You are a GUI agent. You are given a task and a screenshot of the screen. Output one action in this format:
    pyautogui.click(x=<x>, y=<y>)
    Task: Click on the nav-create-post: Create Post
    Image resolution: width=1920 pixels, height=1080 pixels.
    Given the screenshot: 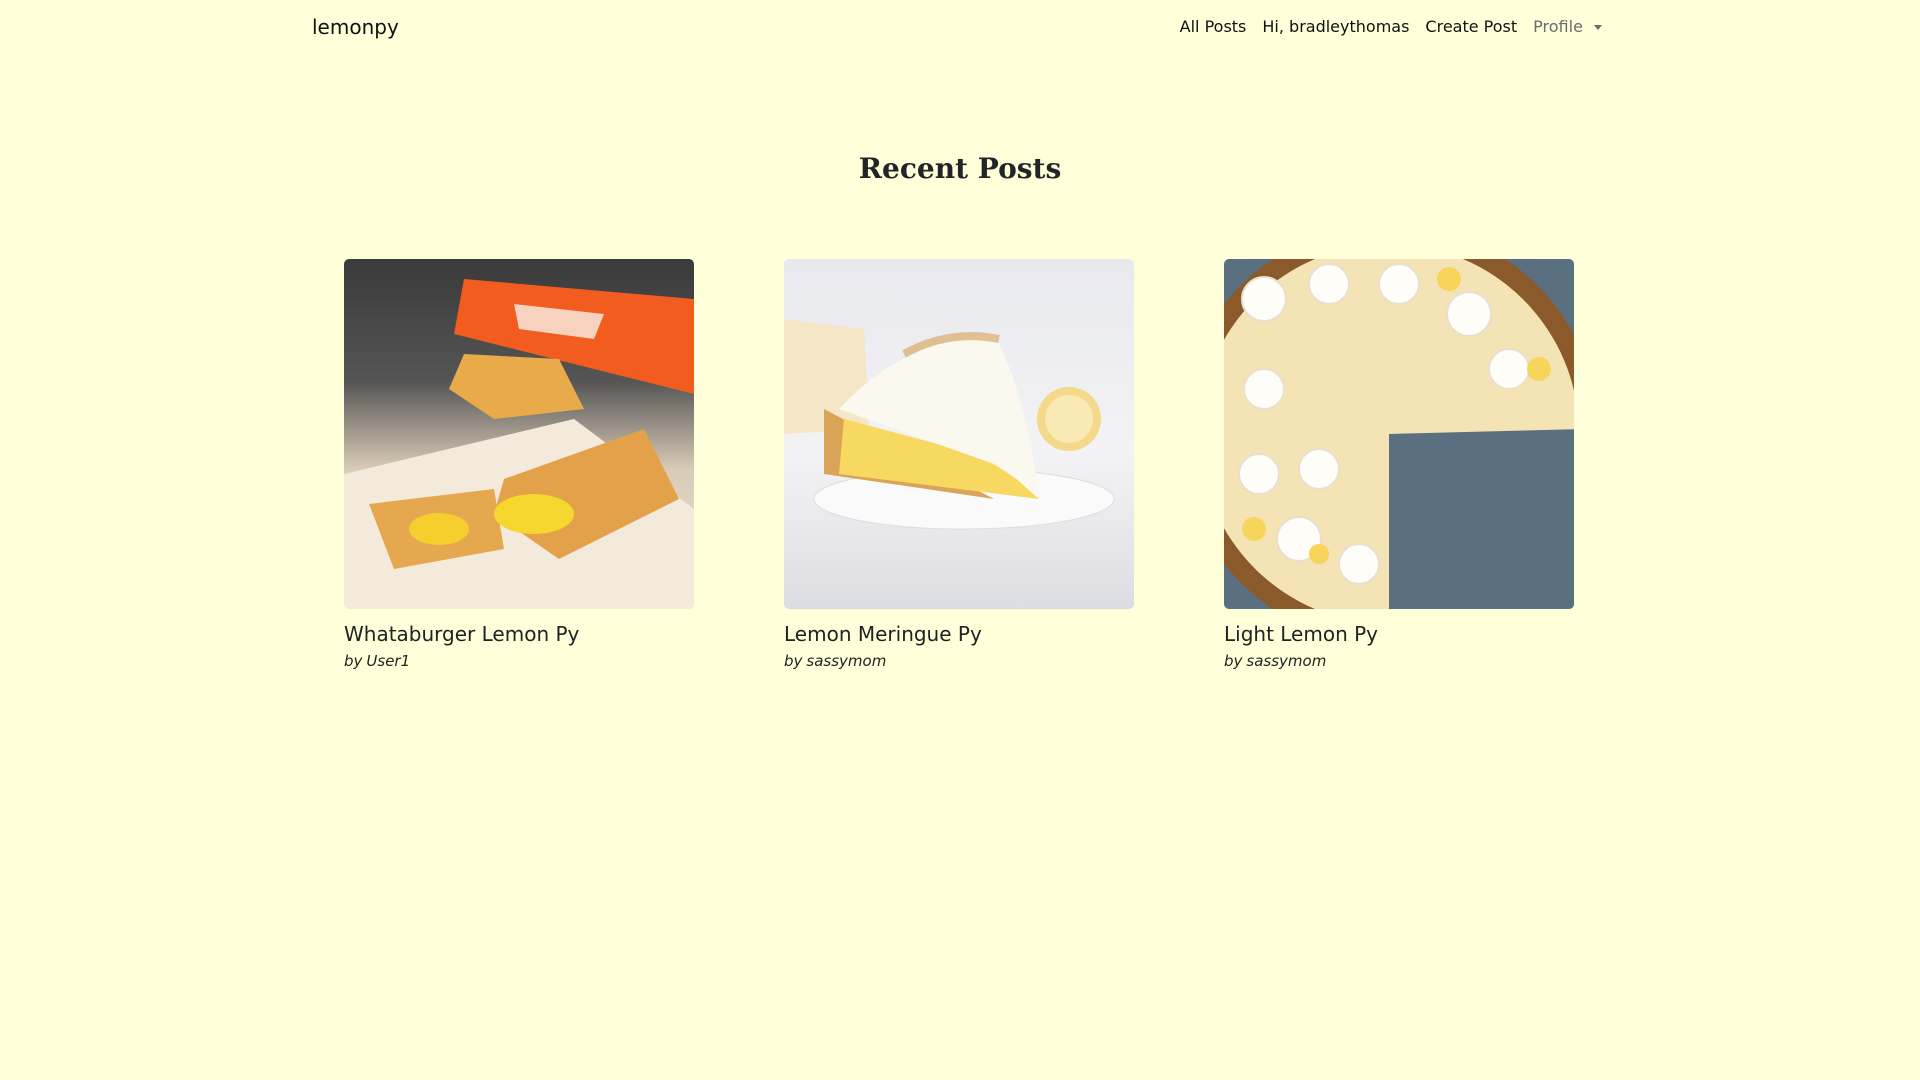 What is the action you would take?
    pyautogui.click(x=1471, y=26)
    